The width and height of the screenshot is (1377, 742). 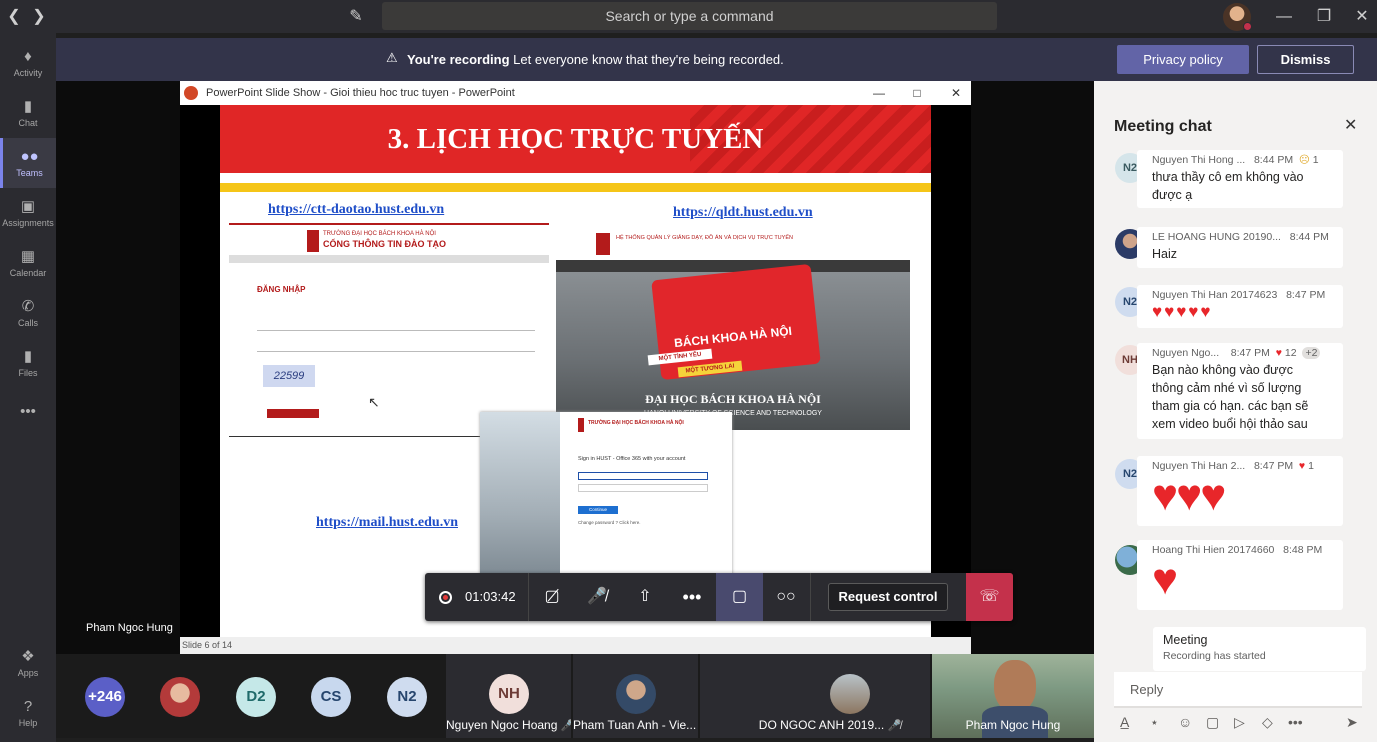 I want to click on rail-item-calls: ✆ Calls, so click(x=28, y=313).